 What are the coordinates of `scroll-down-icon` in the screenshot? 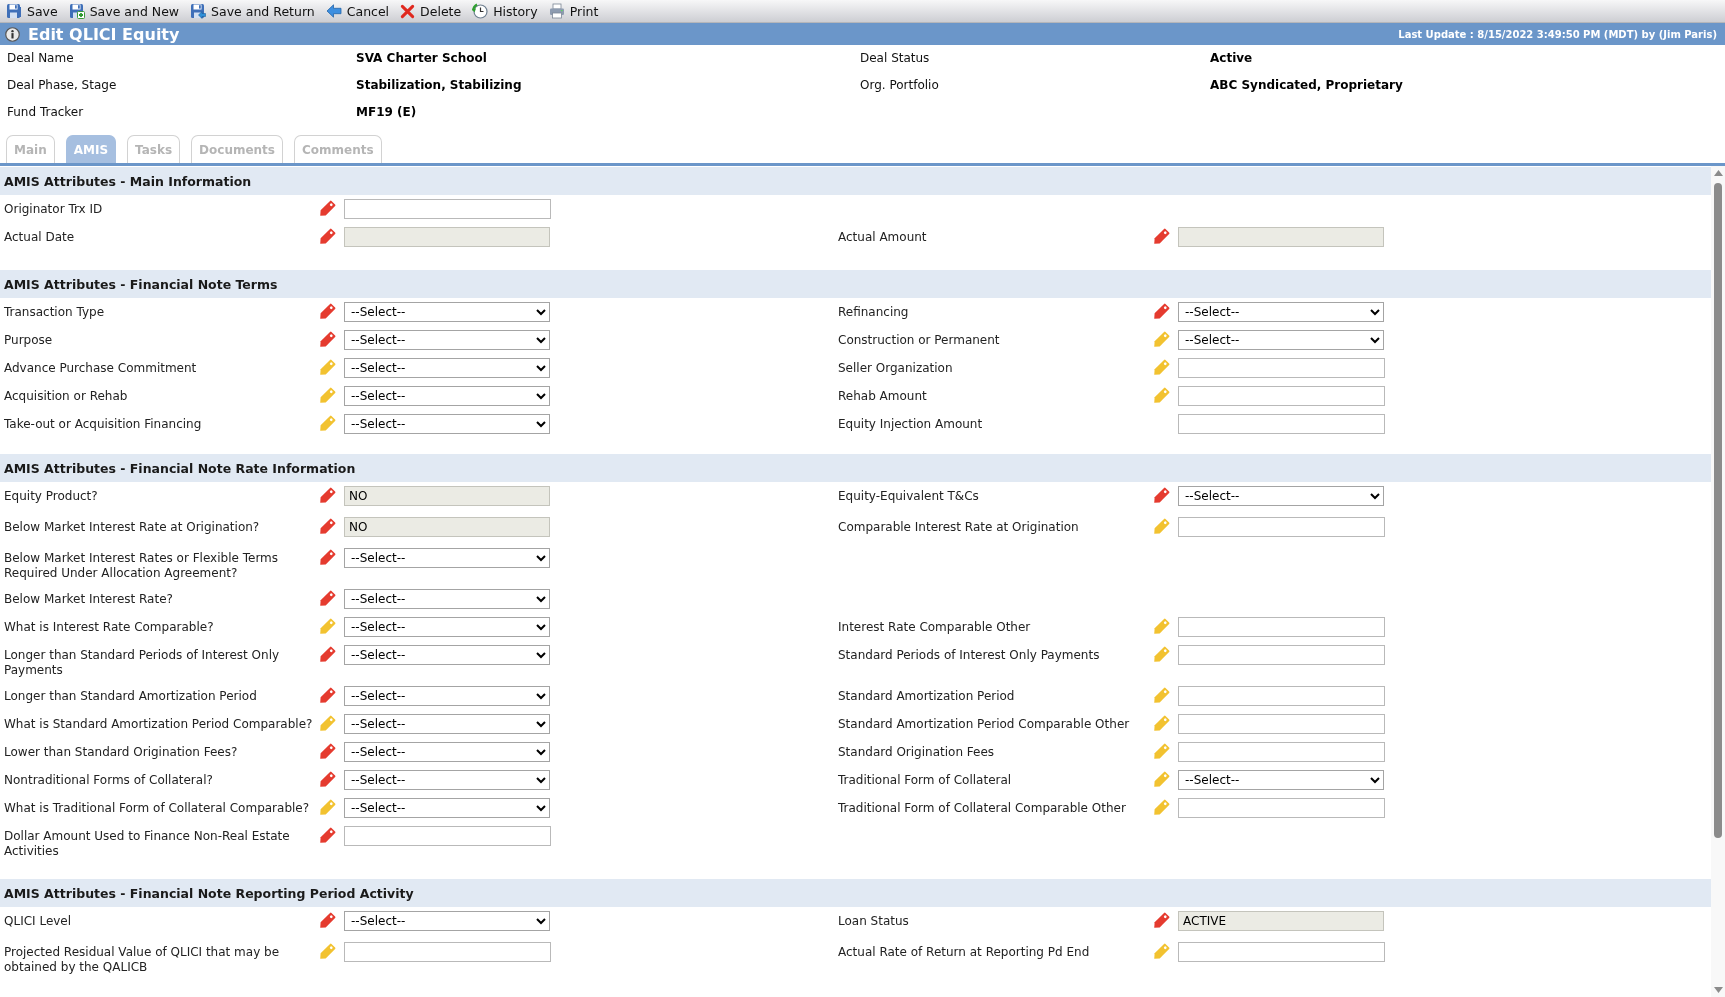 It's located at (1718, 990).